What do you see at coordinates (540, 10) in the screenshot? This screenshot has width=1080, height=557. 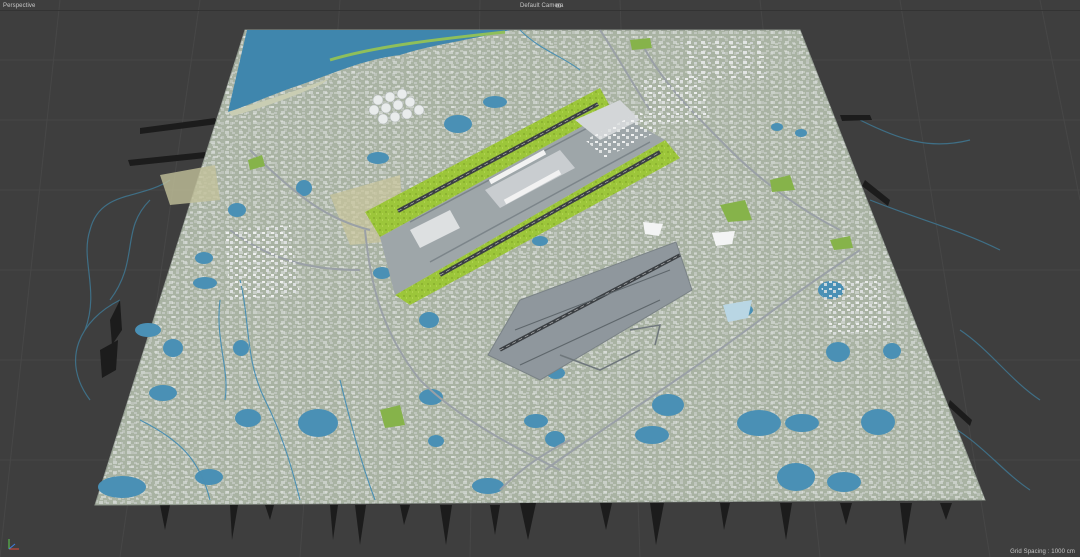 I see `viewport-header-divider` at bounding box center [540, 10].